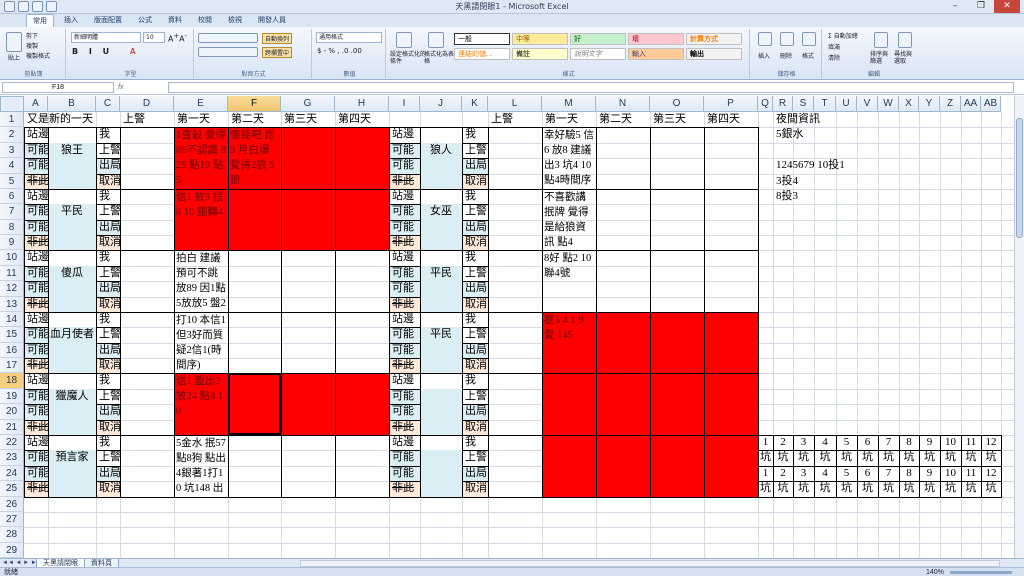 The width and height of the screenshot is (1024, 577). Describe the element at coordinates (12, 289) in the screenshot. I see `row-header-12: 12` at that location.